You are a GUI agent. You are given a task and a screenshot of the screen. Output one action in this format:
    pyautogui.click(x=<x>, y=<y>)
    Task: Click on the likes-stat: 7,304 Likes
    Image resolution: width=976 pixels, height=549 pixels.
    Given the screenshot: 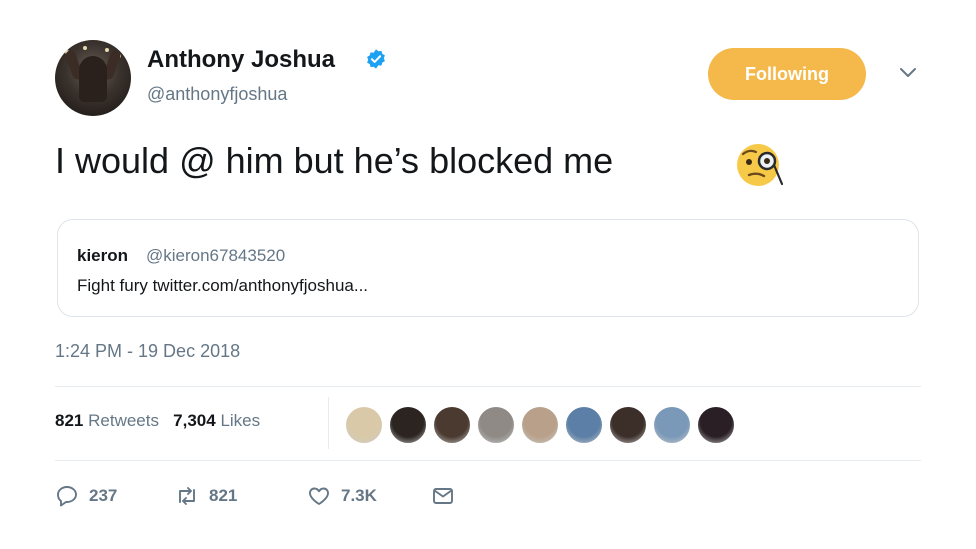 What is the action you would take?
    pyautogui.click(x=216, y=420)
    